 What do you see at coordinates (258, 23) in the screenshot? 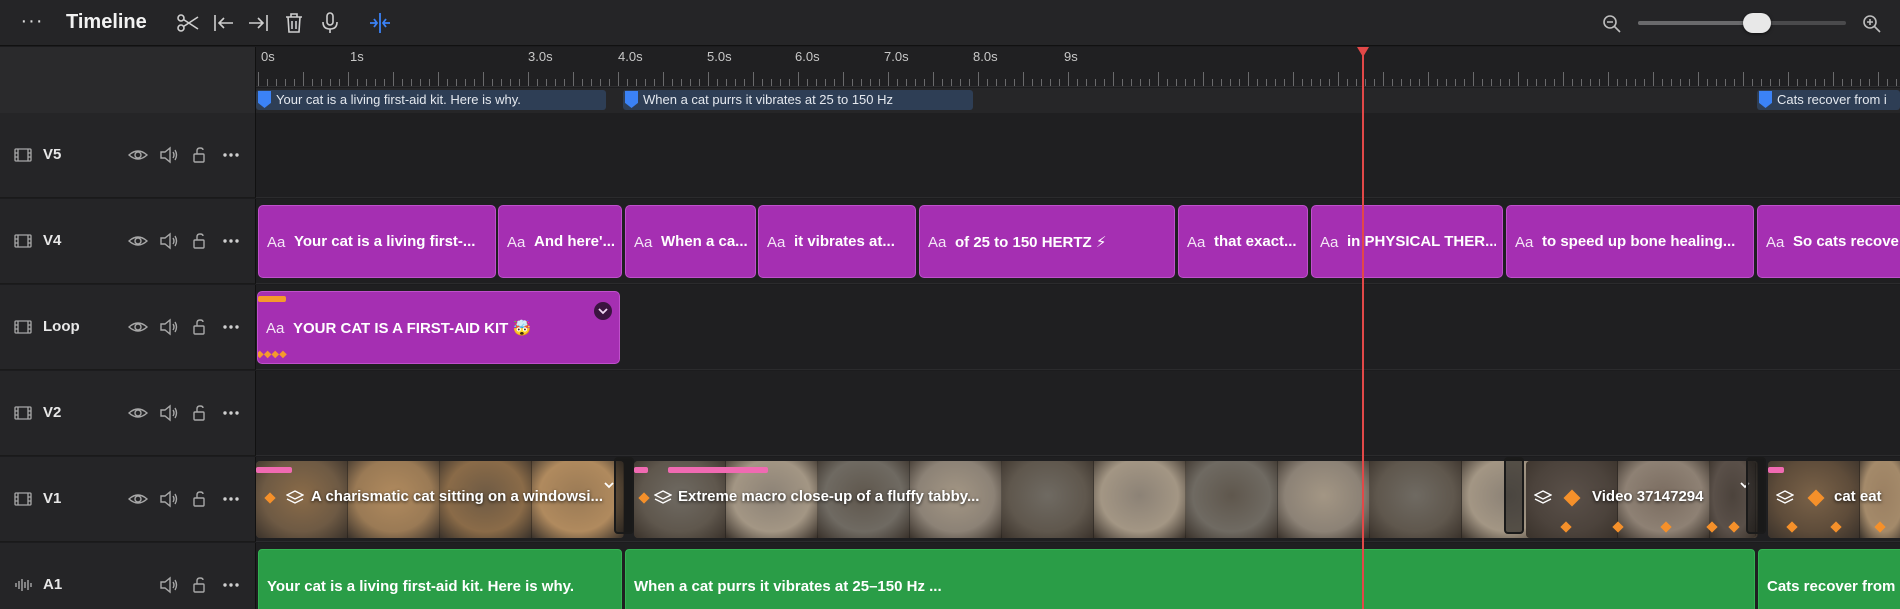
I see `trim-end-icon` at bounding box center [258, 23].